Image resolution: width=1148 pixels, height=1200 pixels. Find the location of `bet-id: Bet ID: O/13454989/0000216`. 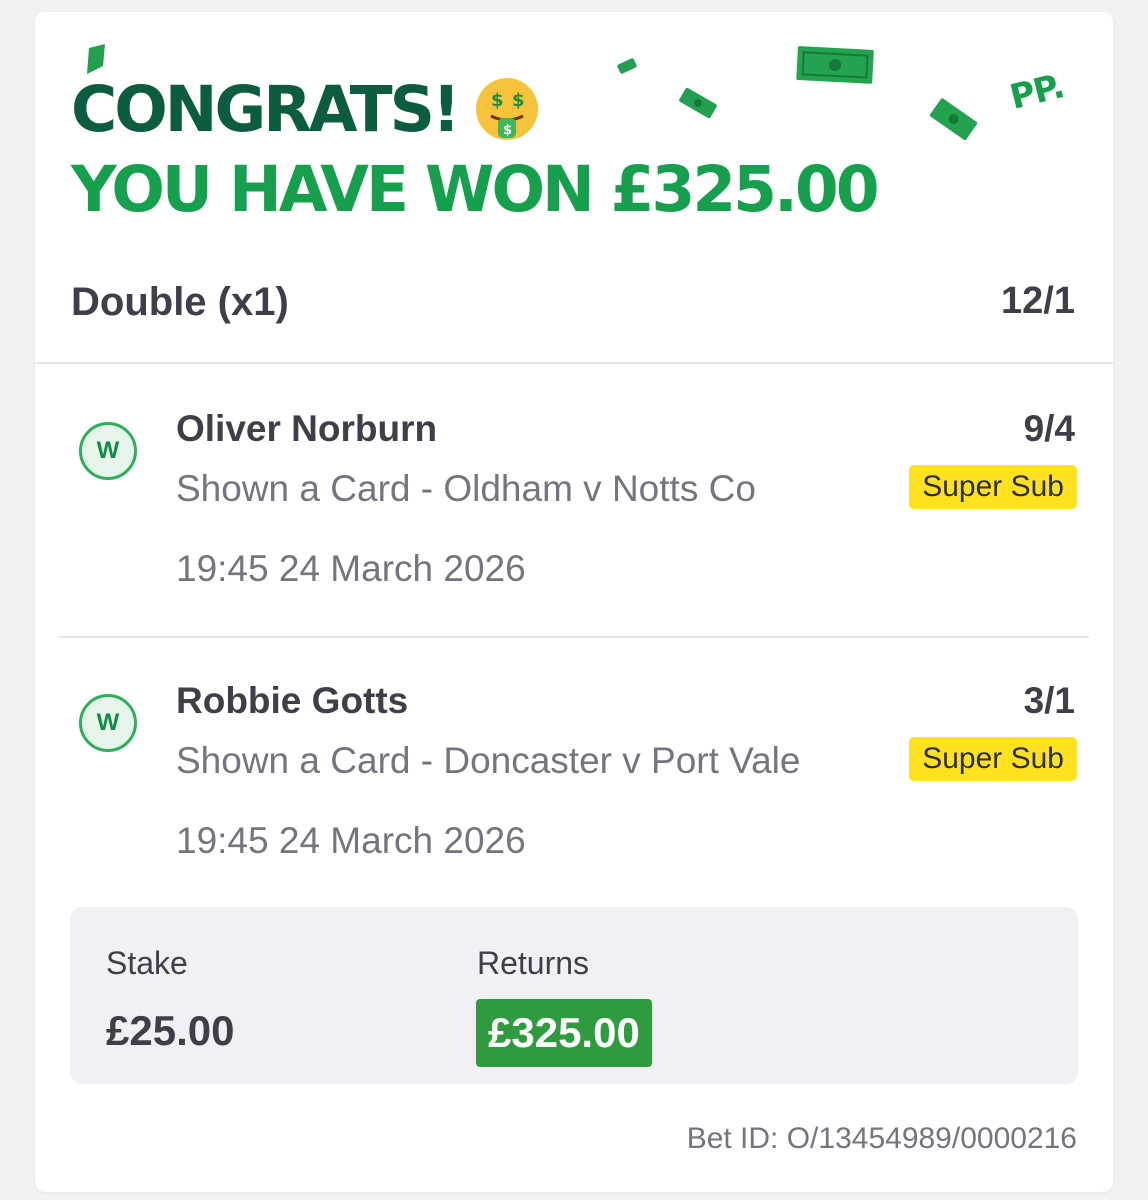

bet-id: Bet ID: O/13454989/0000216 is located at coordinates (881, 1138).